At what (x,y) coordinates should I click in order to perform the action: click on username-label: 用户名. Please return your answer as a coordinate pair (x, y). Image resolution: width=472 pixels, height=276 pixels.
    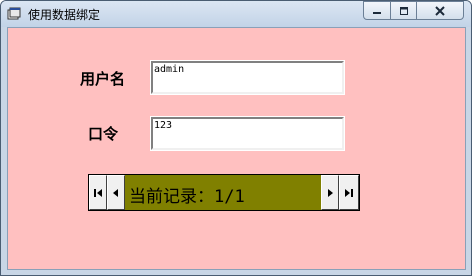
    Looking at the image, I should click on (103, 79).